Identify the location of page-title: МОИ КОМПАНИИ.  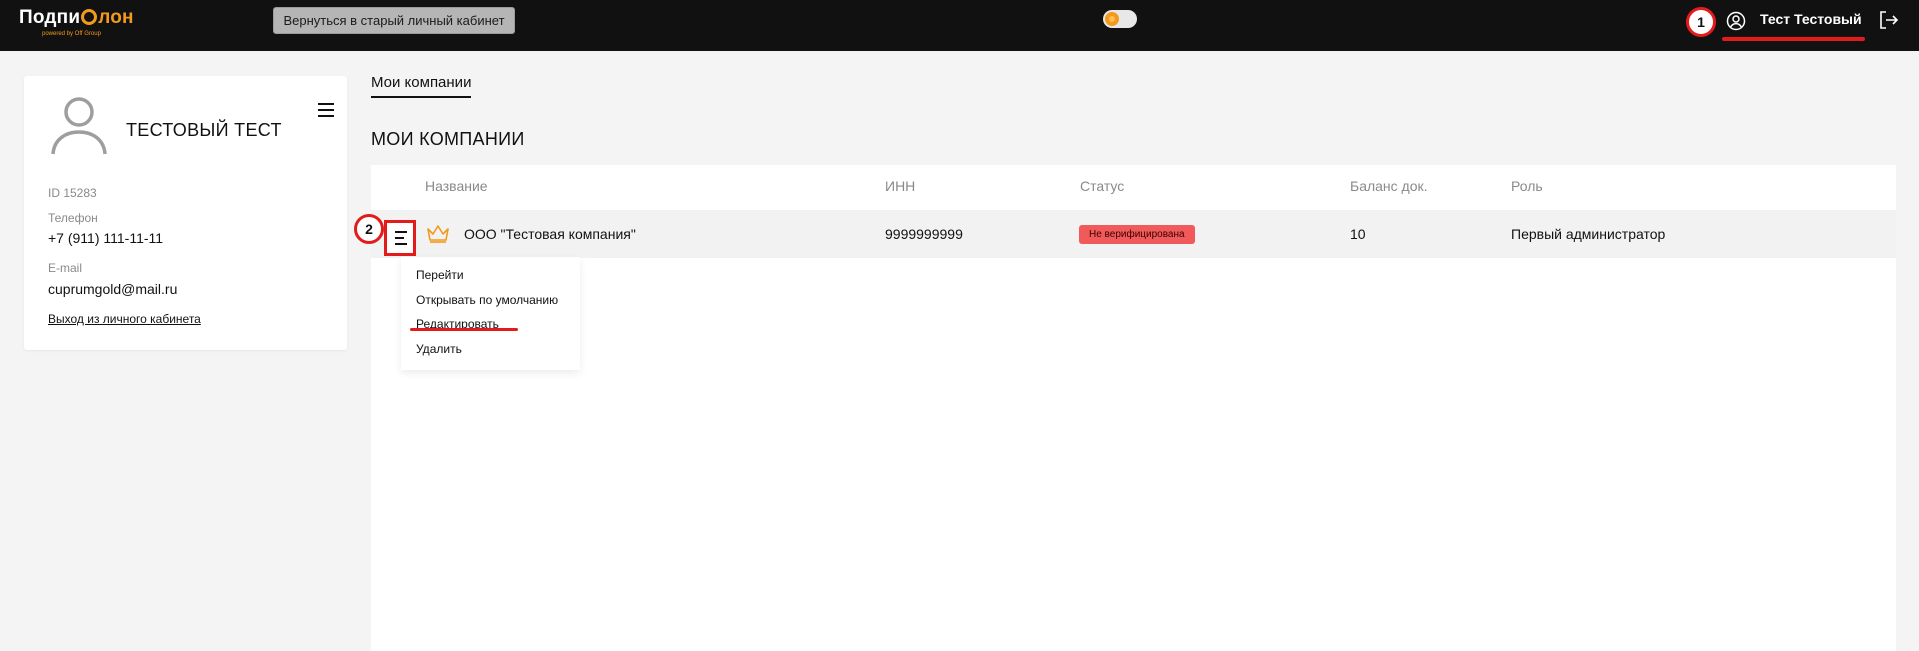
(448, 139).